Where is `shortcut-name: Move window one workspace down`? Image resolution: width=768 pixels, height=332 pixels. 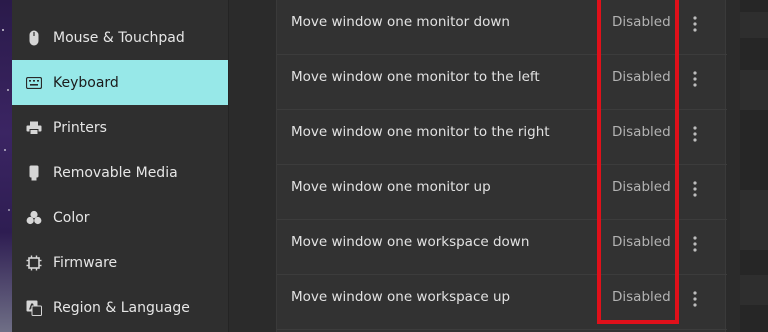
shortcut-name: Move window one workspace down is located at coordinates (410, 242).